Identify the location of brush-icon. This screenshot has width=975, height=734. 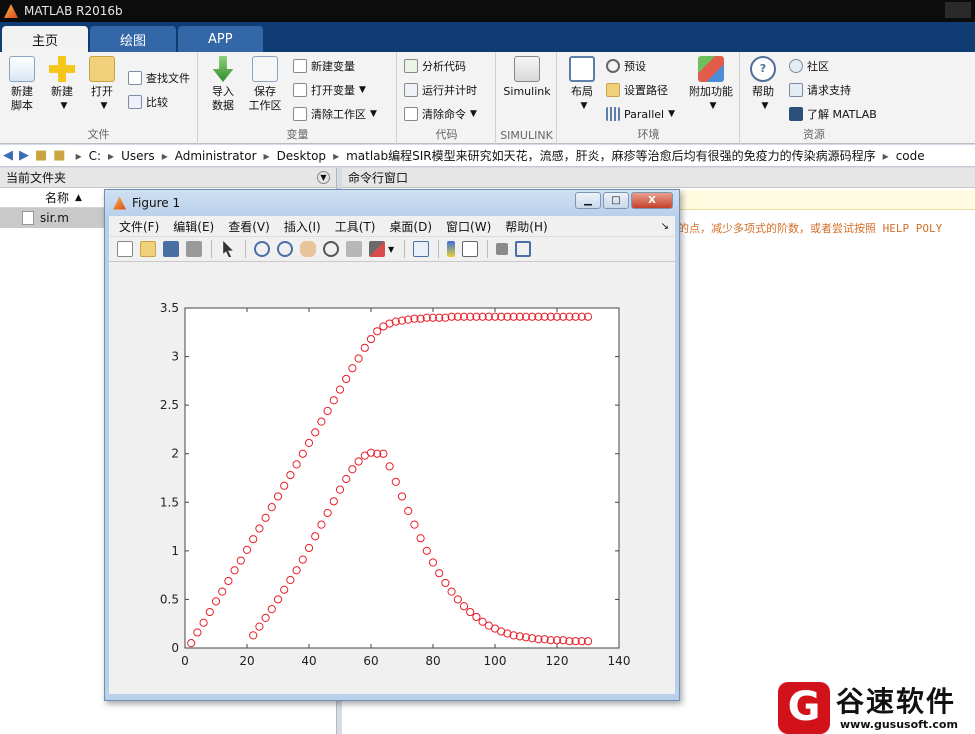
(377, 249).